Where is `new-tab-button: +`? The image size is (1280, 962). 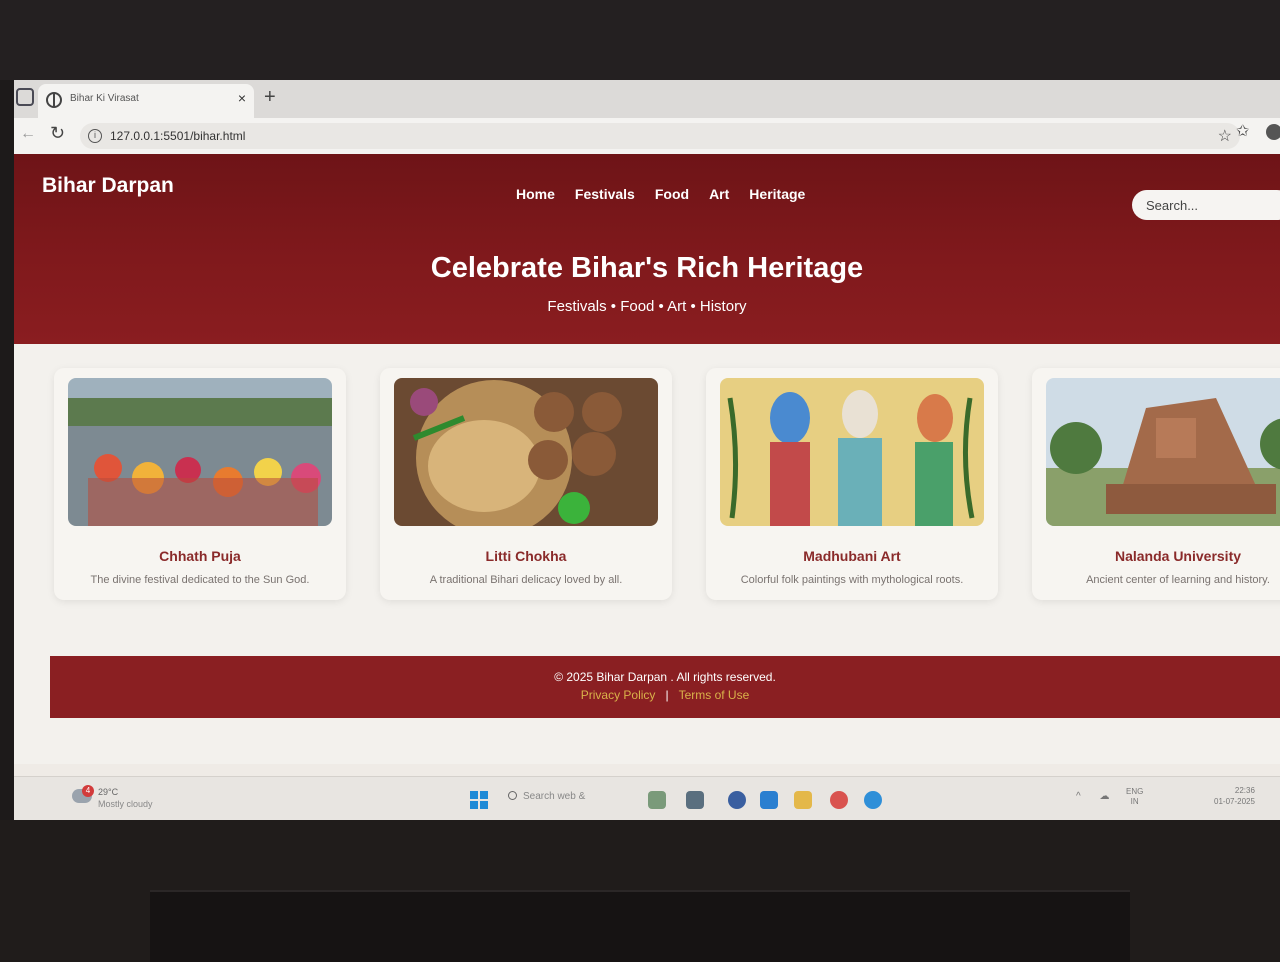 new-tab-button: + is located at coordinates (270, 97).